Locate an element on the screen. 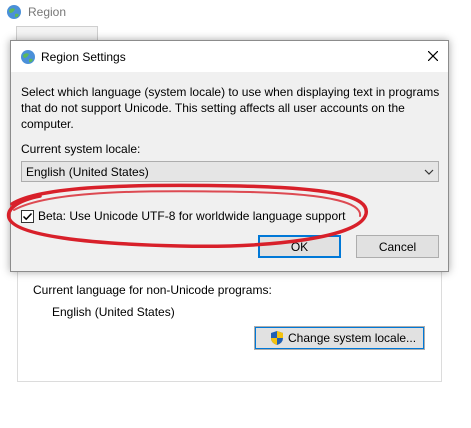  checkmark-icon is located at coordinates (27, 216).